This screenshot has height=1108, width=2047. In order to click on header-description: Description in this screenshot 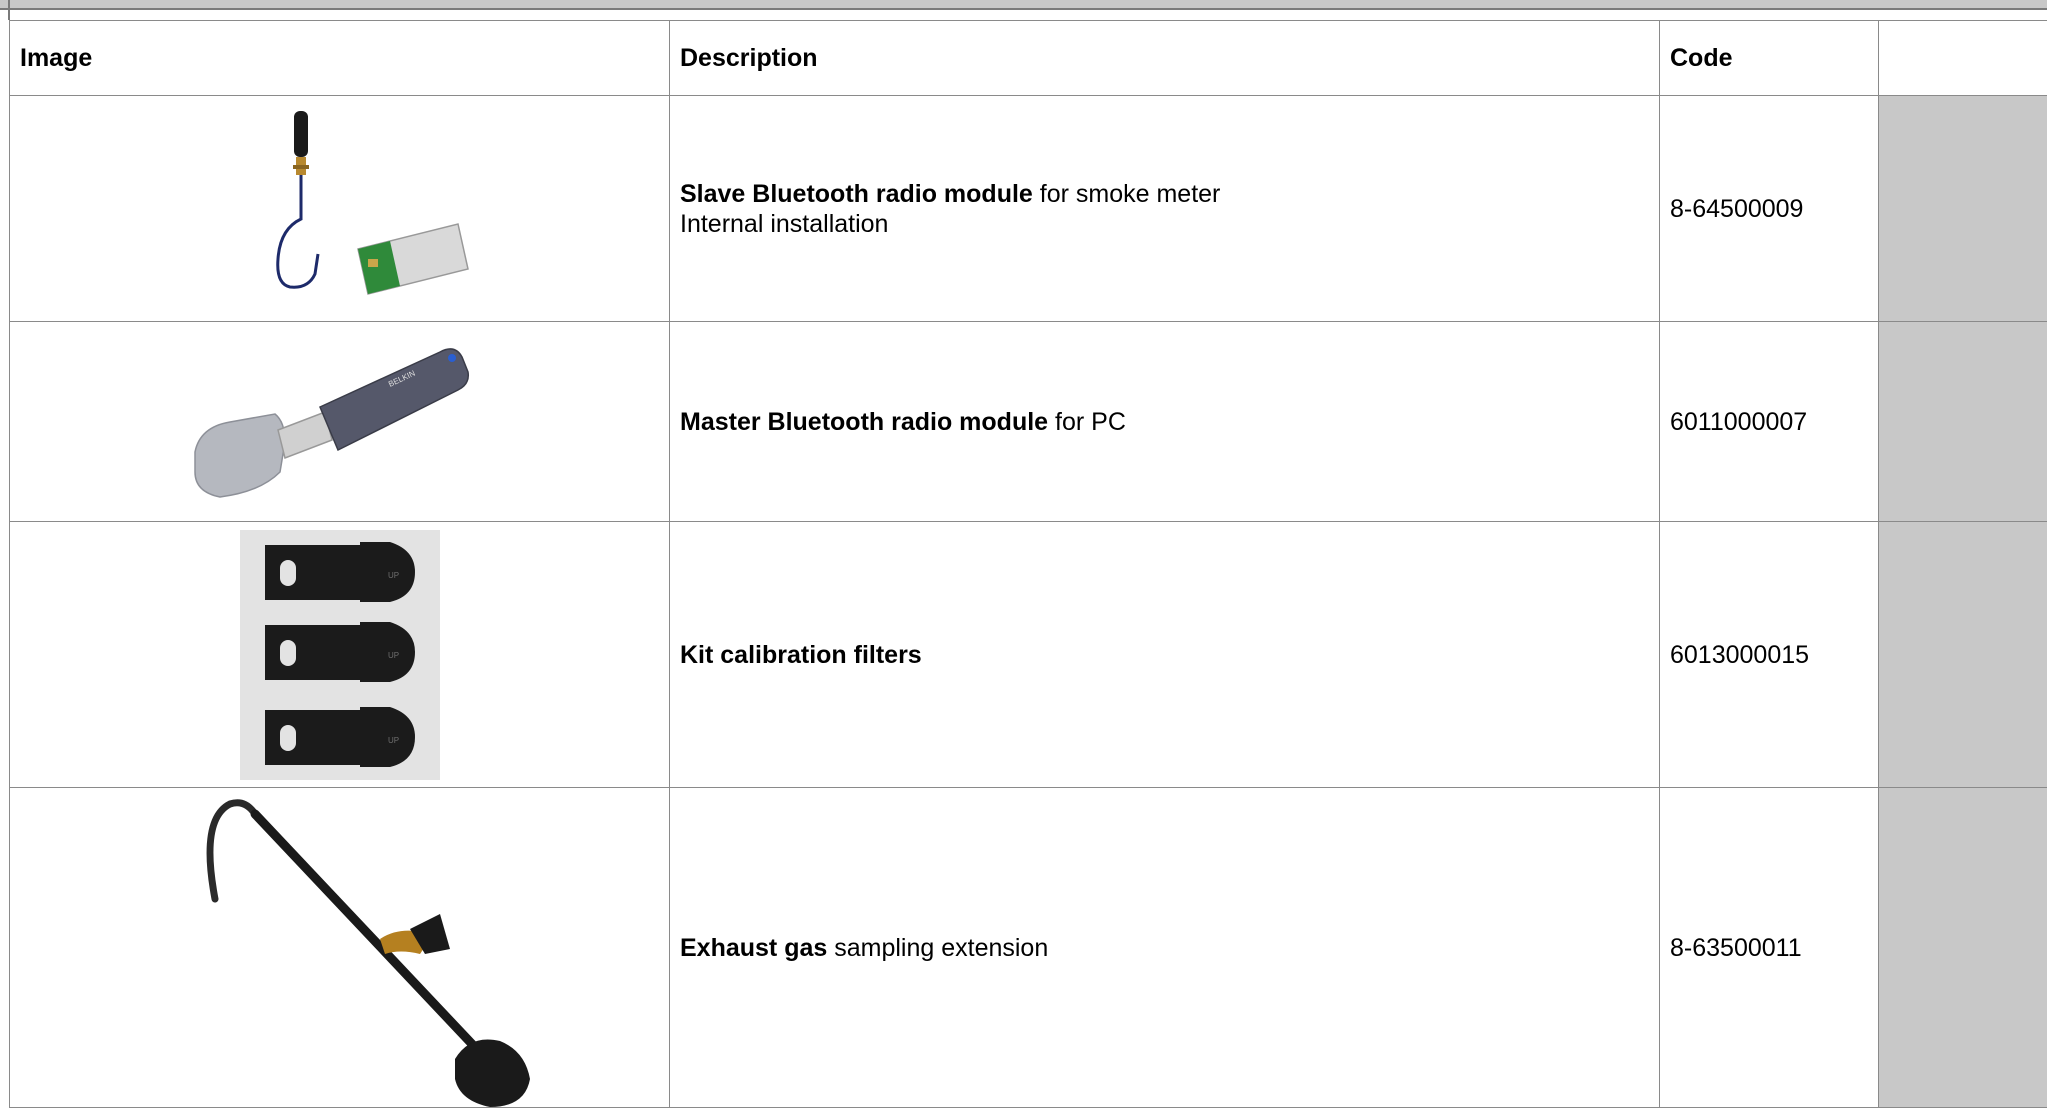, I will do `click(1165, 58)`.